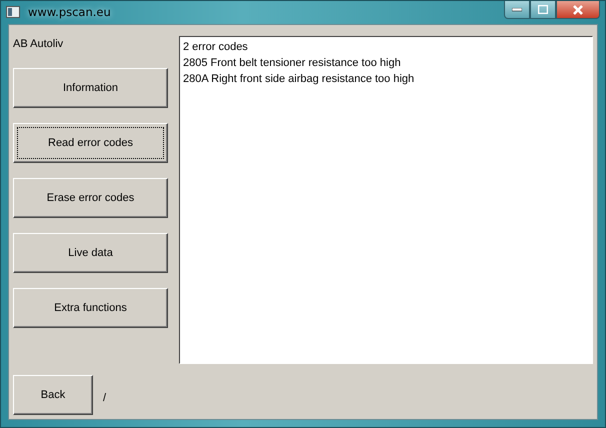 The image size is (606, 428). What do you see at coordinates (53, 395) in the screenshot?
I see `back-button: Back` at bounding box center [53, 395].